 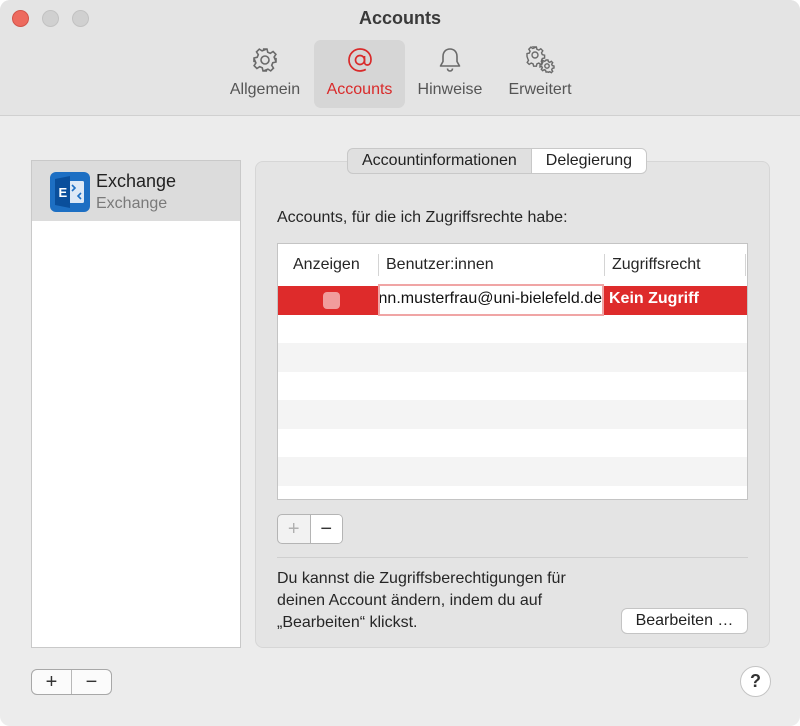 I want to click on toolbar-label: Erweitert, so click(x=540, y=89).